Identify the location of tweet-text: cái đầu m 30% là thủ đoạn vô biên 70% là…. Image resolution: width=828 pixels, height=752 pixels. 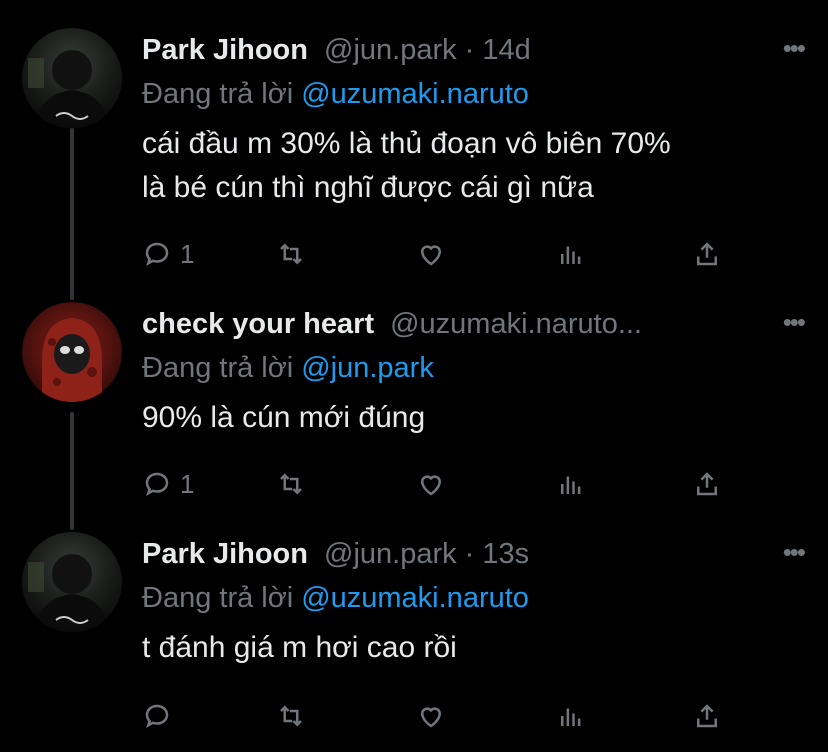
(475, 166).